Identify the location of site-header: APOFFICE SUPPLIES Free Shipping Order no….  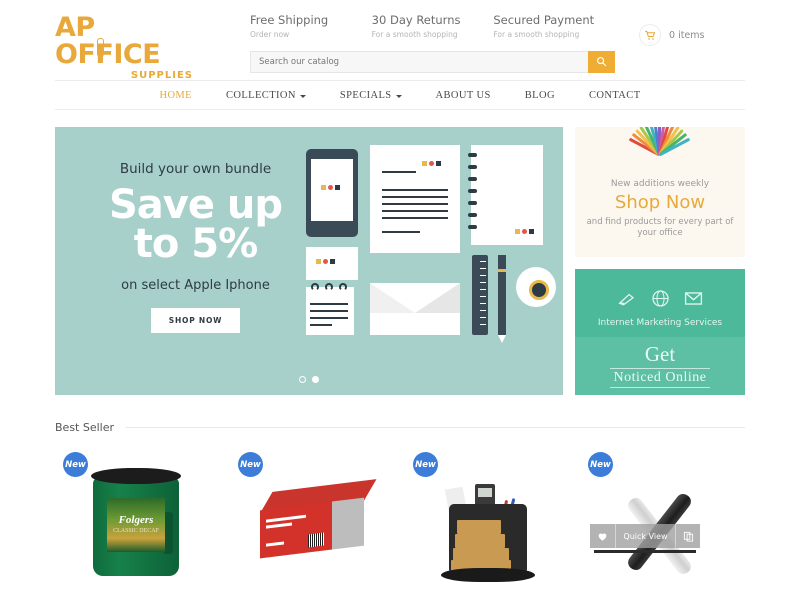
(400, 40).